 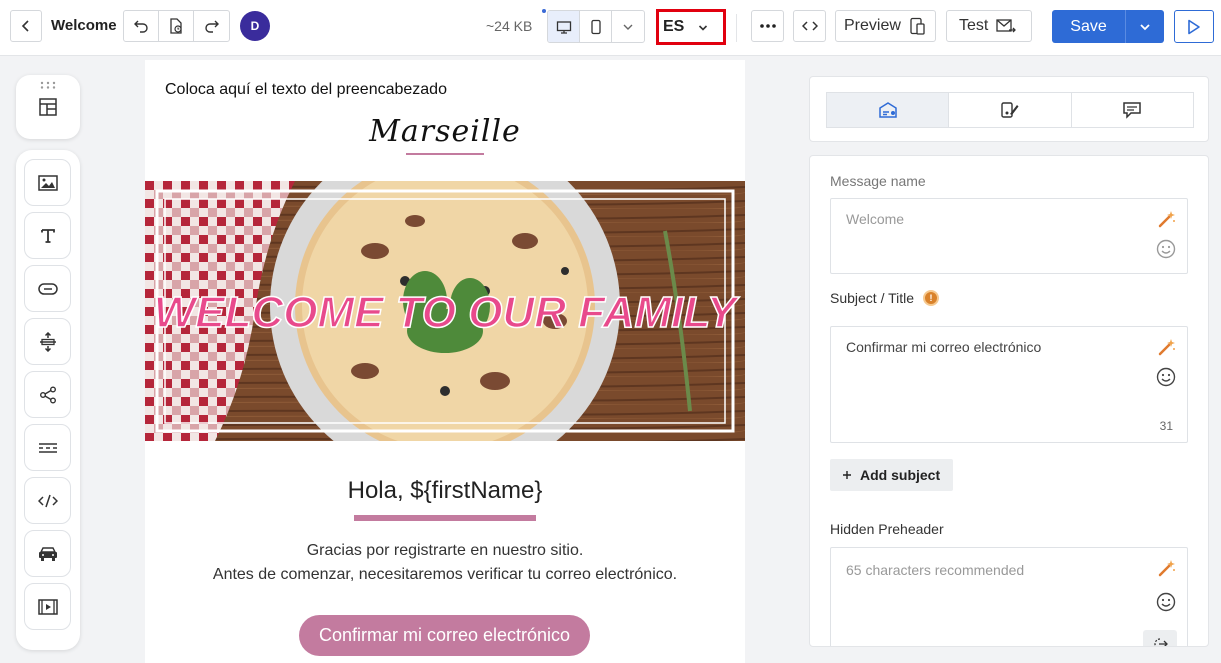 I want to click on run-button, so click(x=1194, y=26).